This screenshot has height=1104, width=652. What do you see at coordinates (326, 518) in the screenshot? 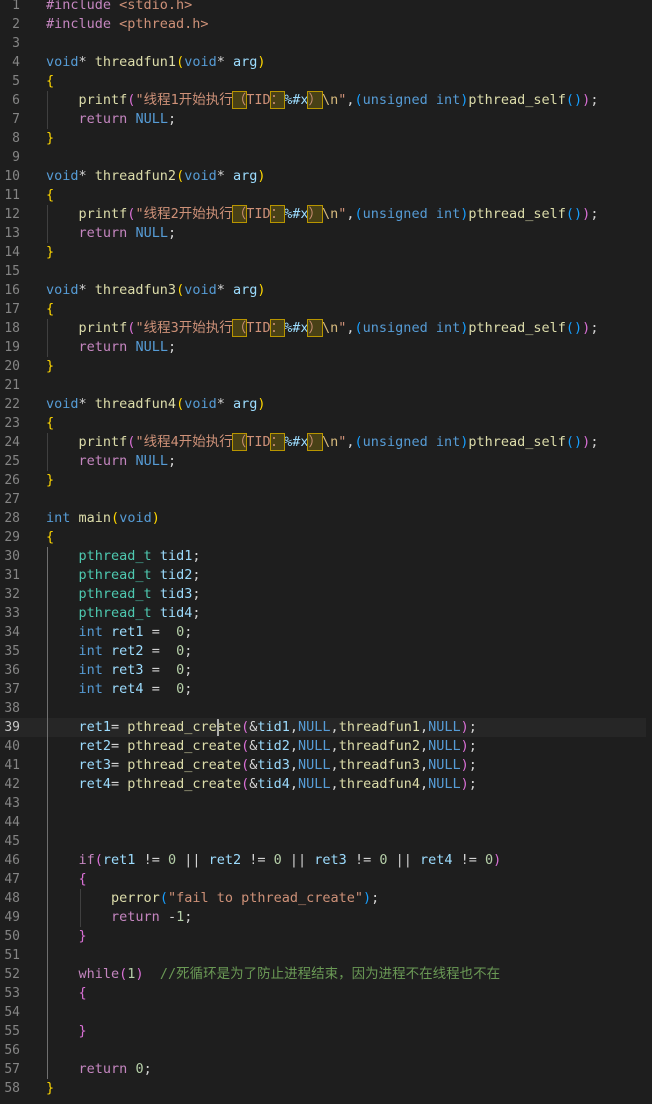
I see `code-line: 28 int main(void)` at bounding box center [326, 518].